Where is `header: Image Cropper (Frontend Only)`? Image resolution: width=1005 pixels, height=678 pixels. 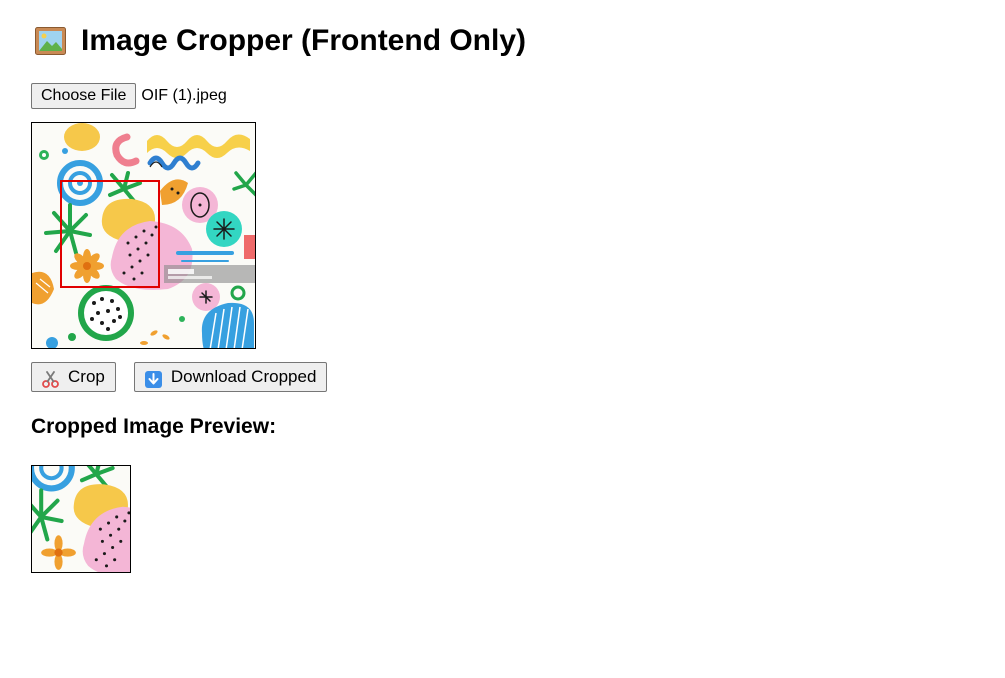
header: Image Cropper (Frontend Only) is located at coordinates (280, 41).